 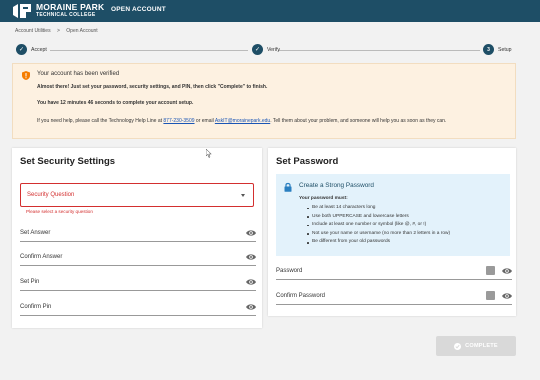 I want to click on confirm-password-field: Confirm Password, so click(x=394, y=298).